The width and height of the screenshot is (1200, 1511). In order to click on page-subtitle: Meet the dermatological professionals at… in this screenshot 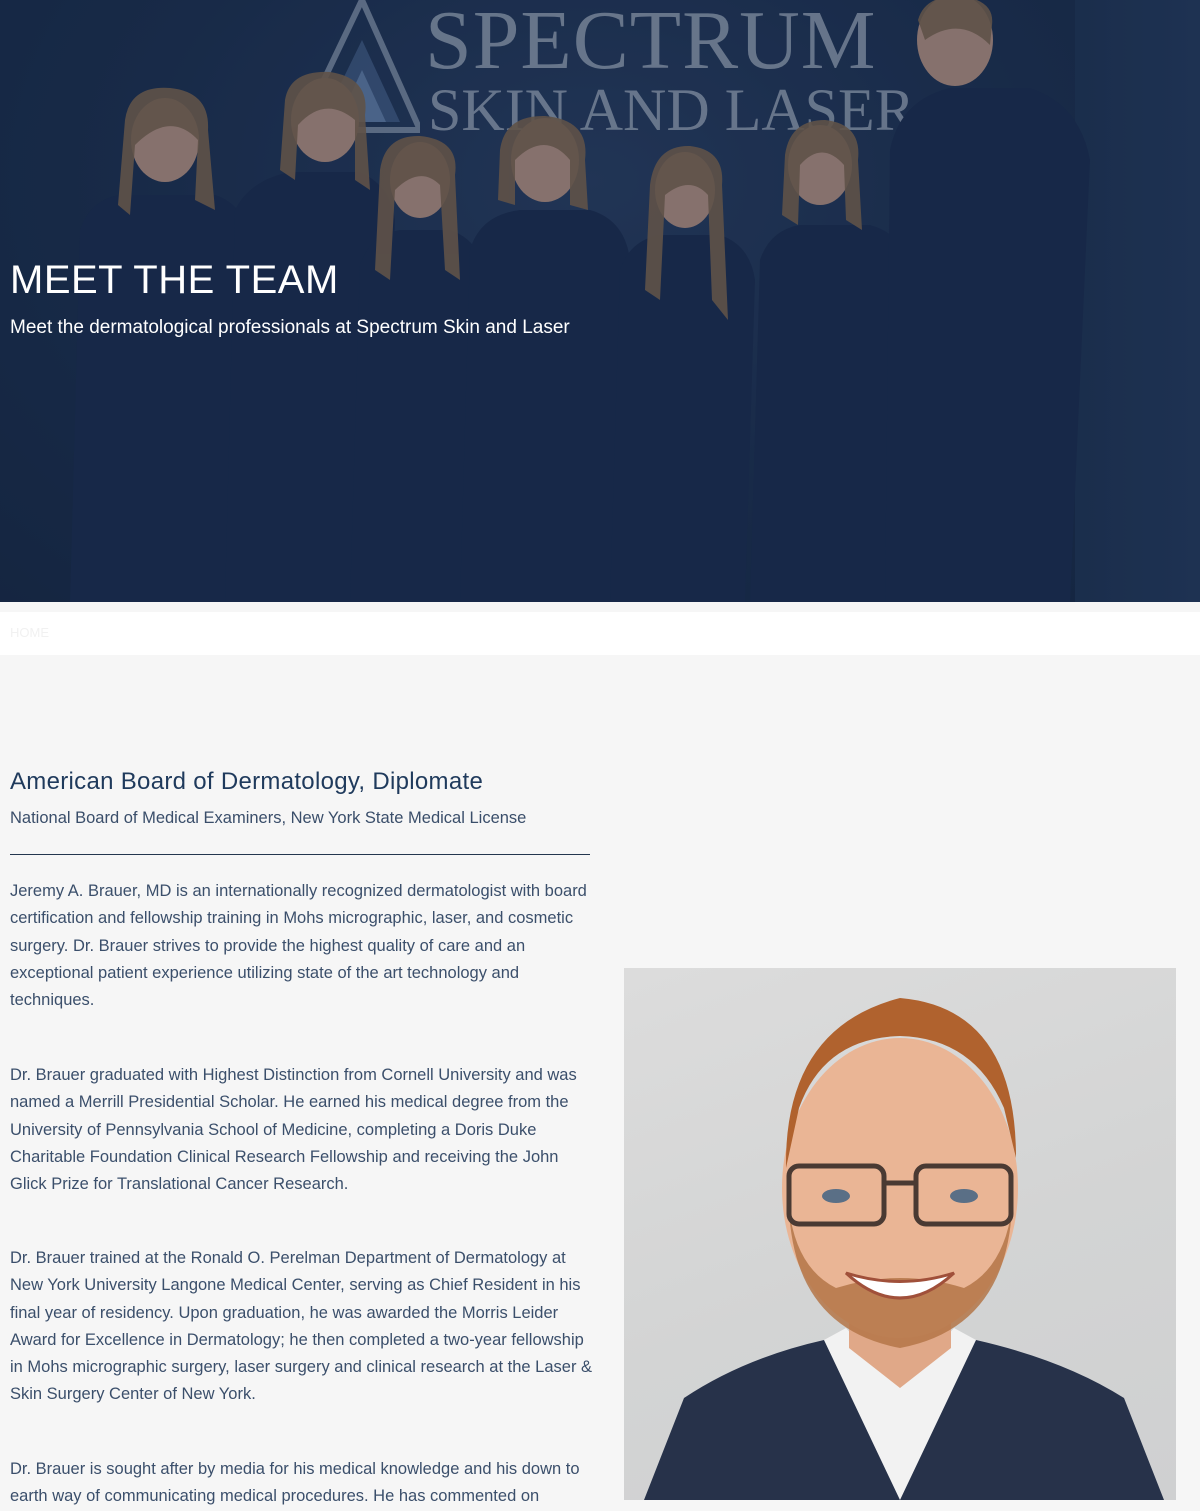, I will do `click(290, 327)`.